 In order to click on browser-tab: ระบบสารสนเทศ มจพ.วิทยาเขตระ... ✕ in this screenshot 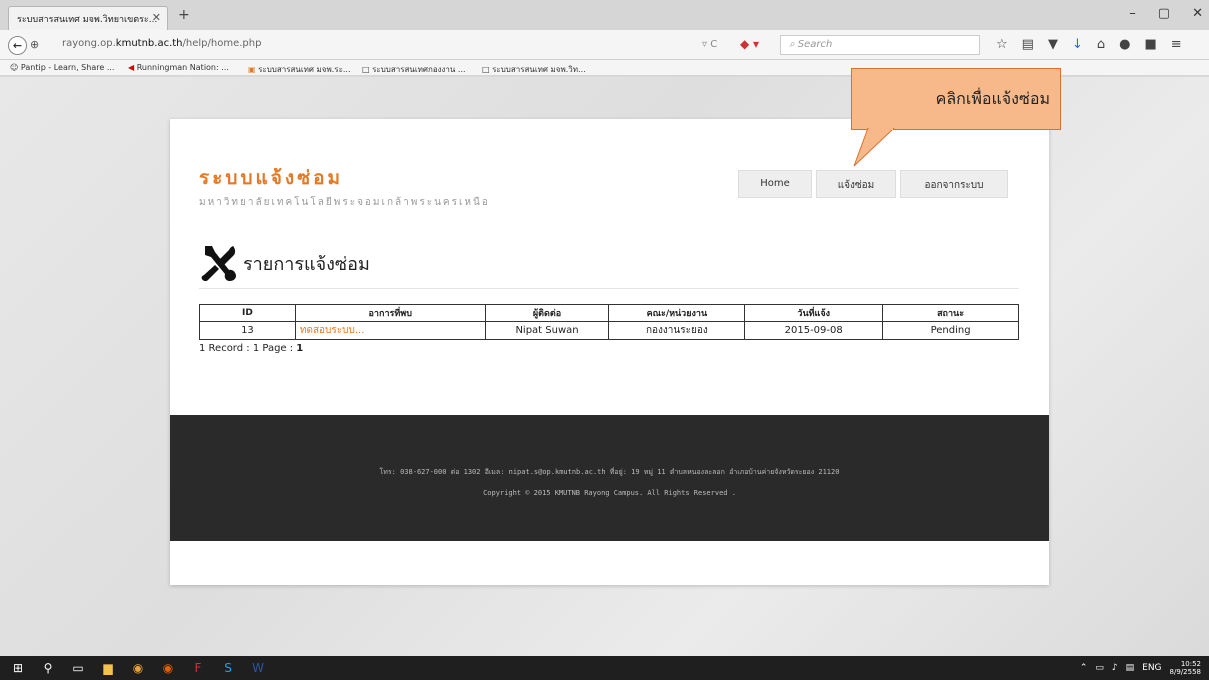, I will do `click(88, 18)`.